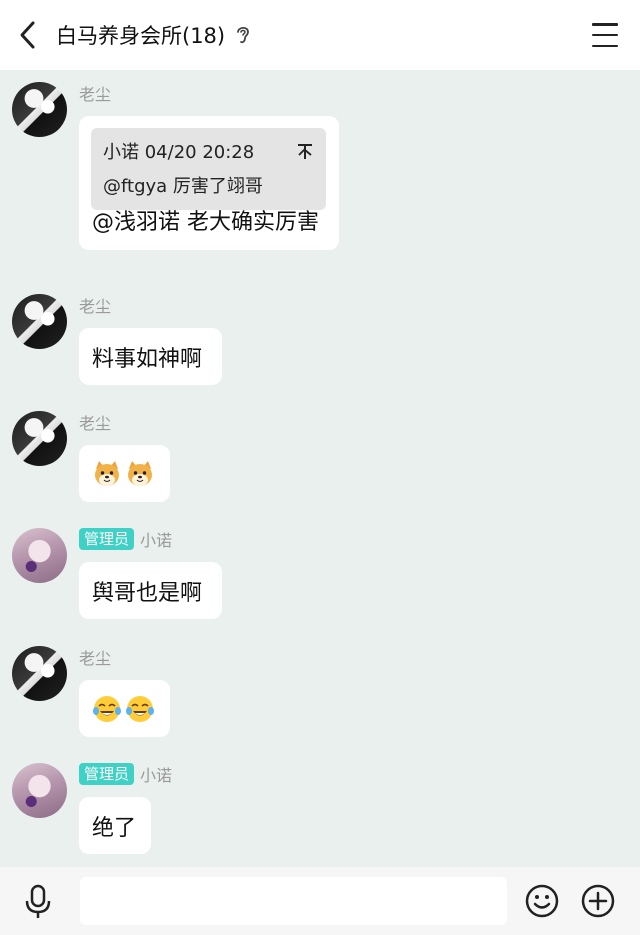 The width and height of the screenshot is (640, 935). I want to click on quote-author-time: 小诺 04/20 20:28, so click(179, 152).